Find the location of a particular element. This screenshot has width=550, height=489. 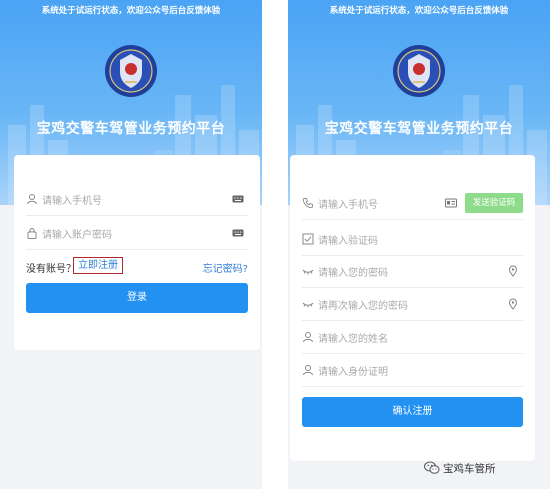

watermark-text: 宝鸡车管所 is located at coordinates (469, 469).